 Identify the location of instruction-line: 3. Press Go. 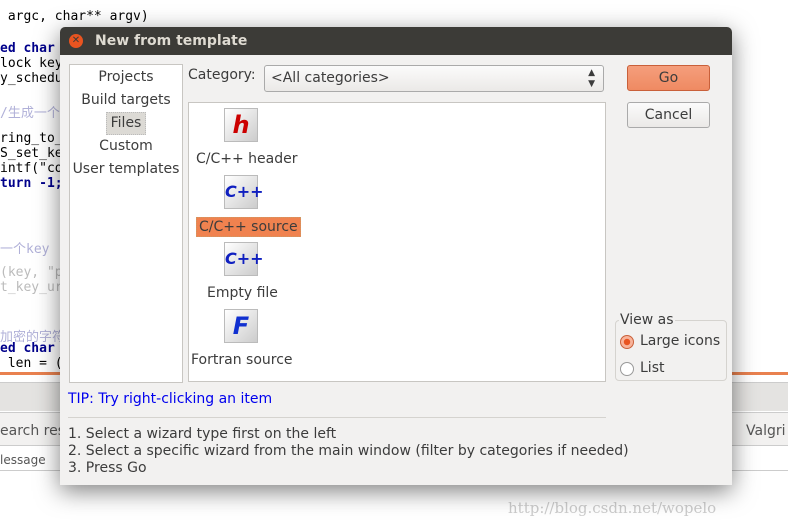
(107, 468).